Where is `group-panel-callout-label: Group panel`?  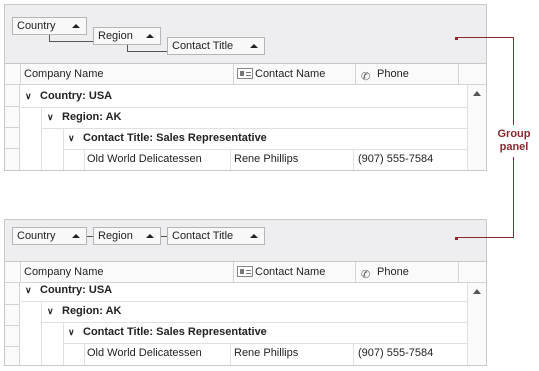
group-panel-callout-label: Group panel is located at coordinates (514, 141).